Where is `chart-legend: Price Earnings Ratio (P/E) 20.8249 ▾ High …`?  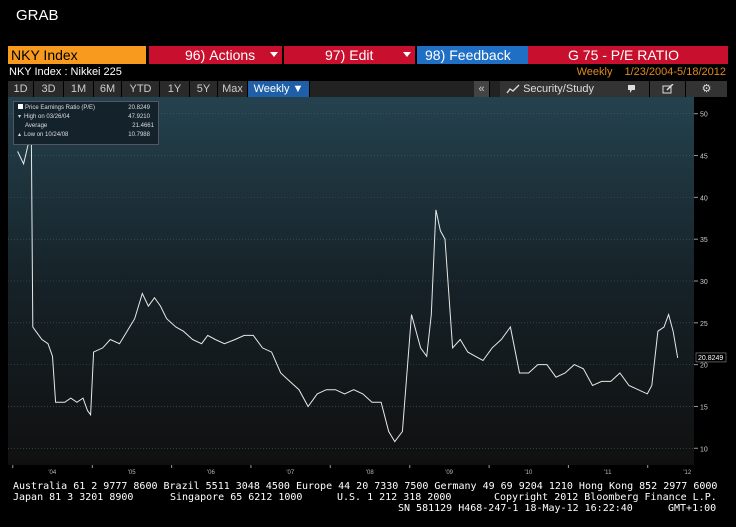 chart-legend: Price Earnings Ratio (P/E) 20.8249 ▾ High … is located at coordinates (86, 123).